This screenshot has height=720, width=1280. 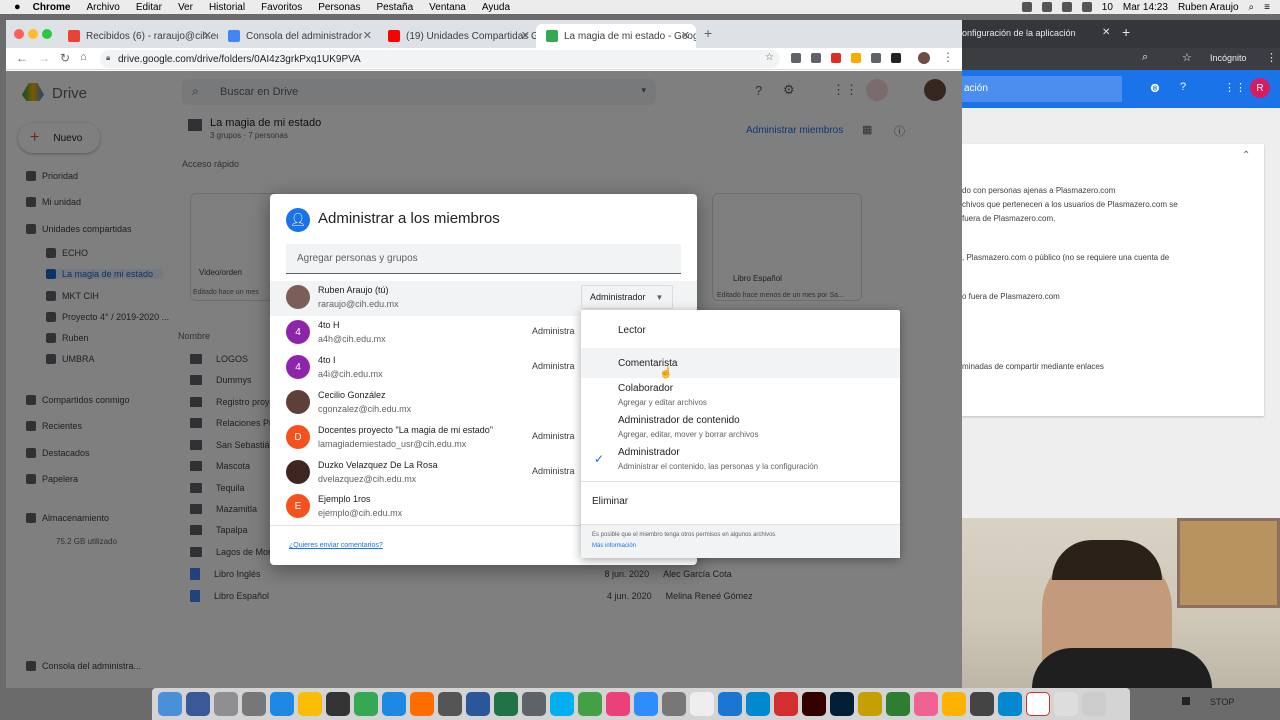 What do you see at coordinates (47, 34) in the screenshot?
I see `maximize-window-icon` at bounding box center [47, 34].